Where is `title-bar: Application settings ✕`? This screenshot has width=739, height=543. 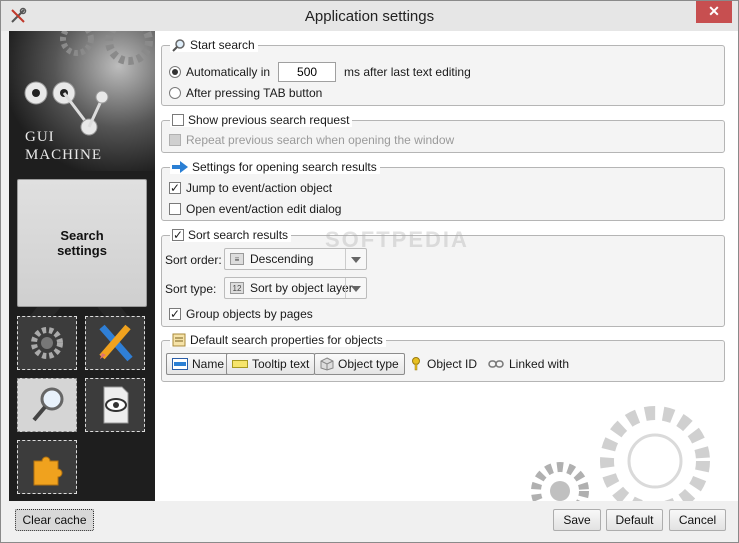
title-bar: Application settings ✕ is located at coordinates (369, 16).